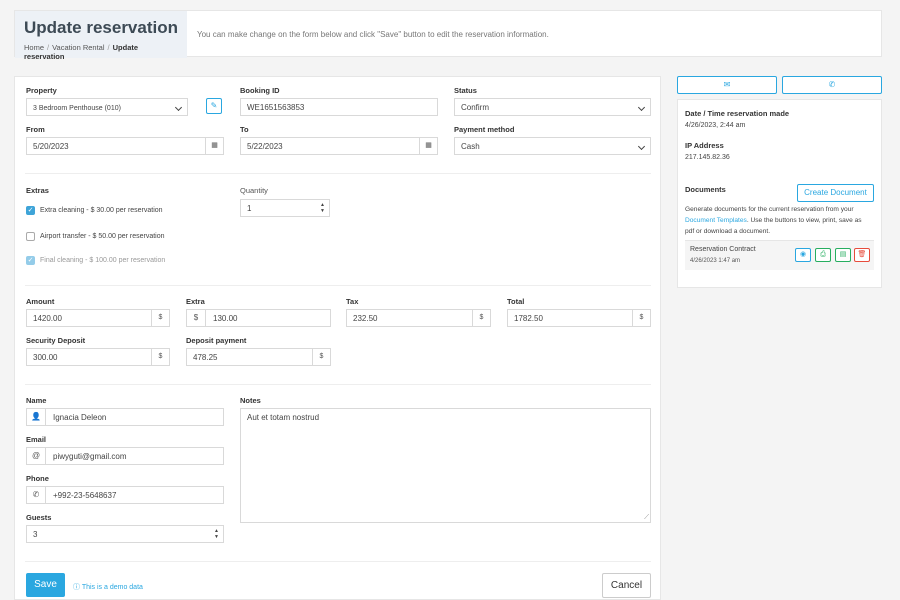 This screenshot has height=600, width=900. I want to click on document-templates-link: Document Templates, so click(716, 220).